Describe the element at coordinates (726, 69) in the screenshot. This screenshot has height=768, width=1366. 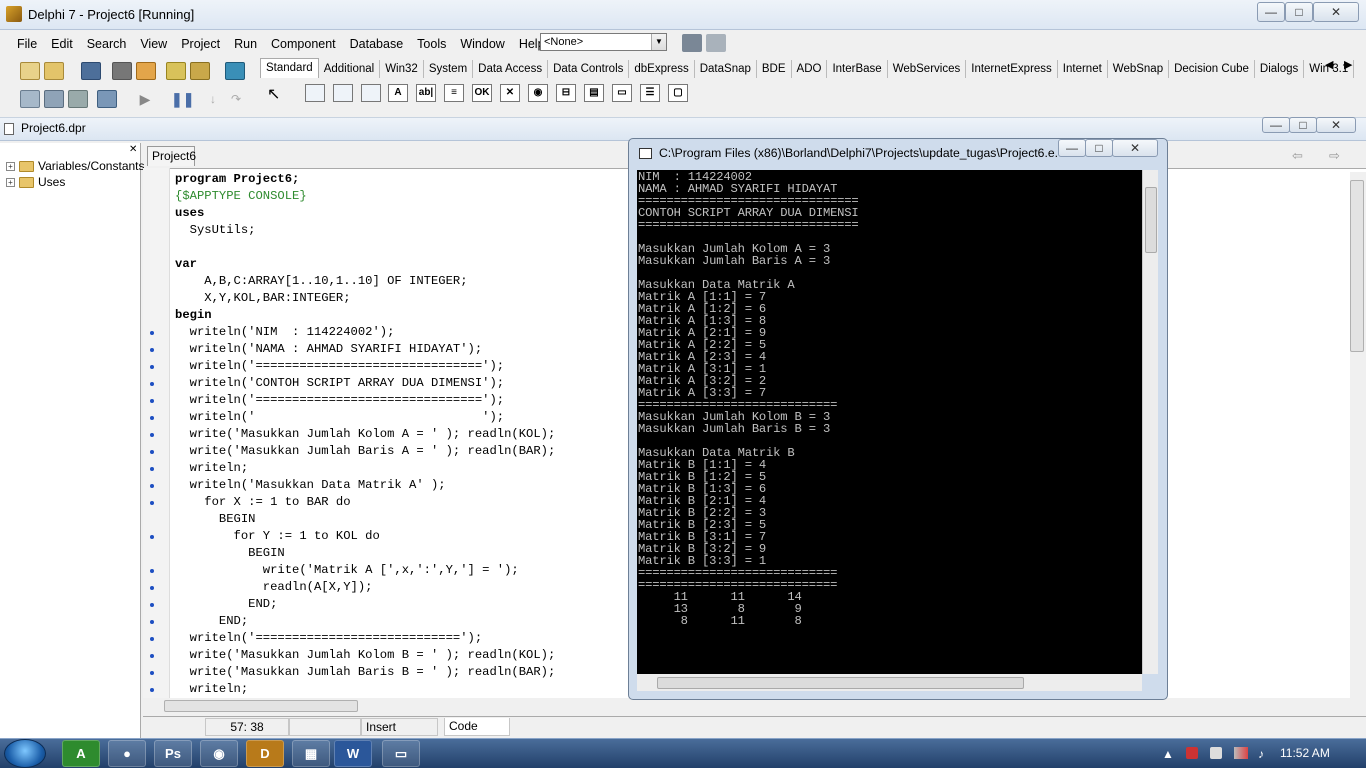
I see `palette-tab-datasnap: DataSnap` at that location.